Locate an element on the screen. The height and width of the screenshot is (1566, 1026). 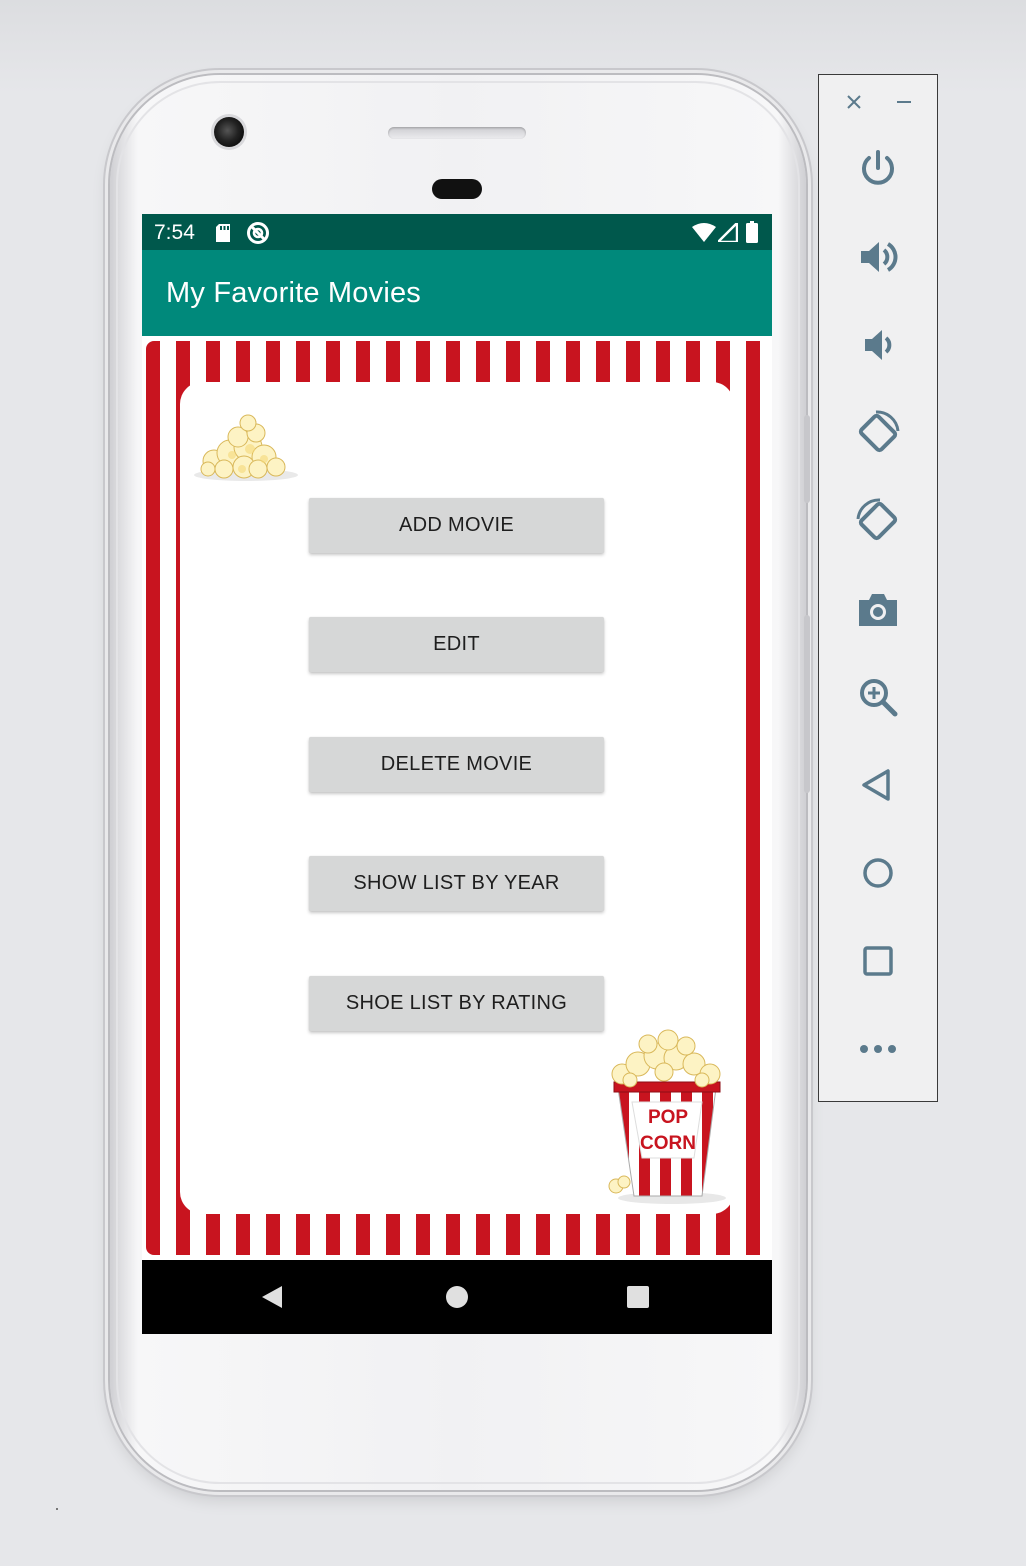
more-icon is located at coordinates (878, 1051).